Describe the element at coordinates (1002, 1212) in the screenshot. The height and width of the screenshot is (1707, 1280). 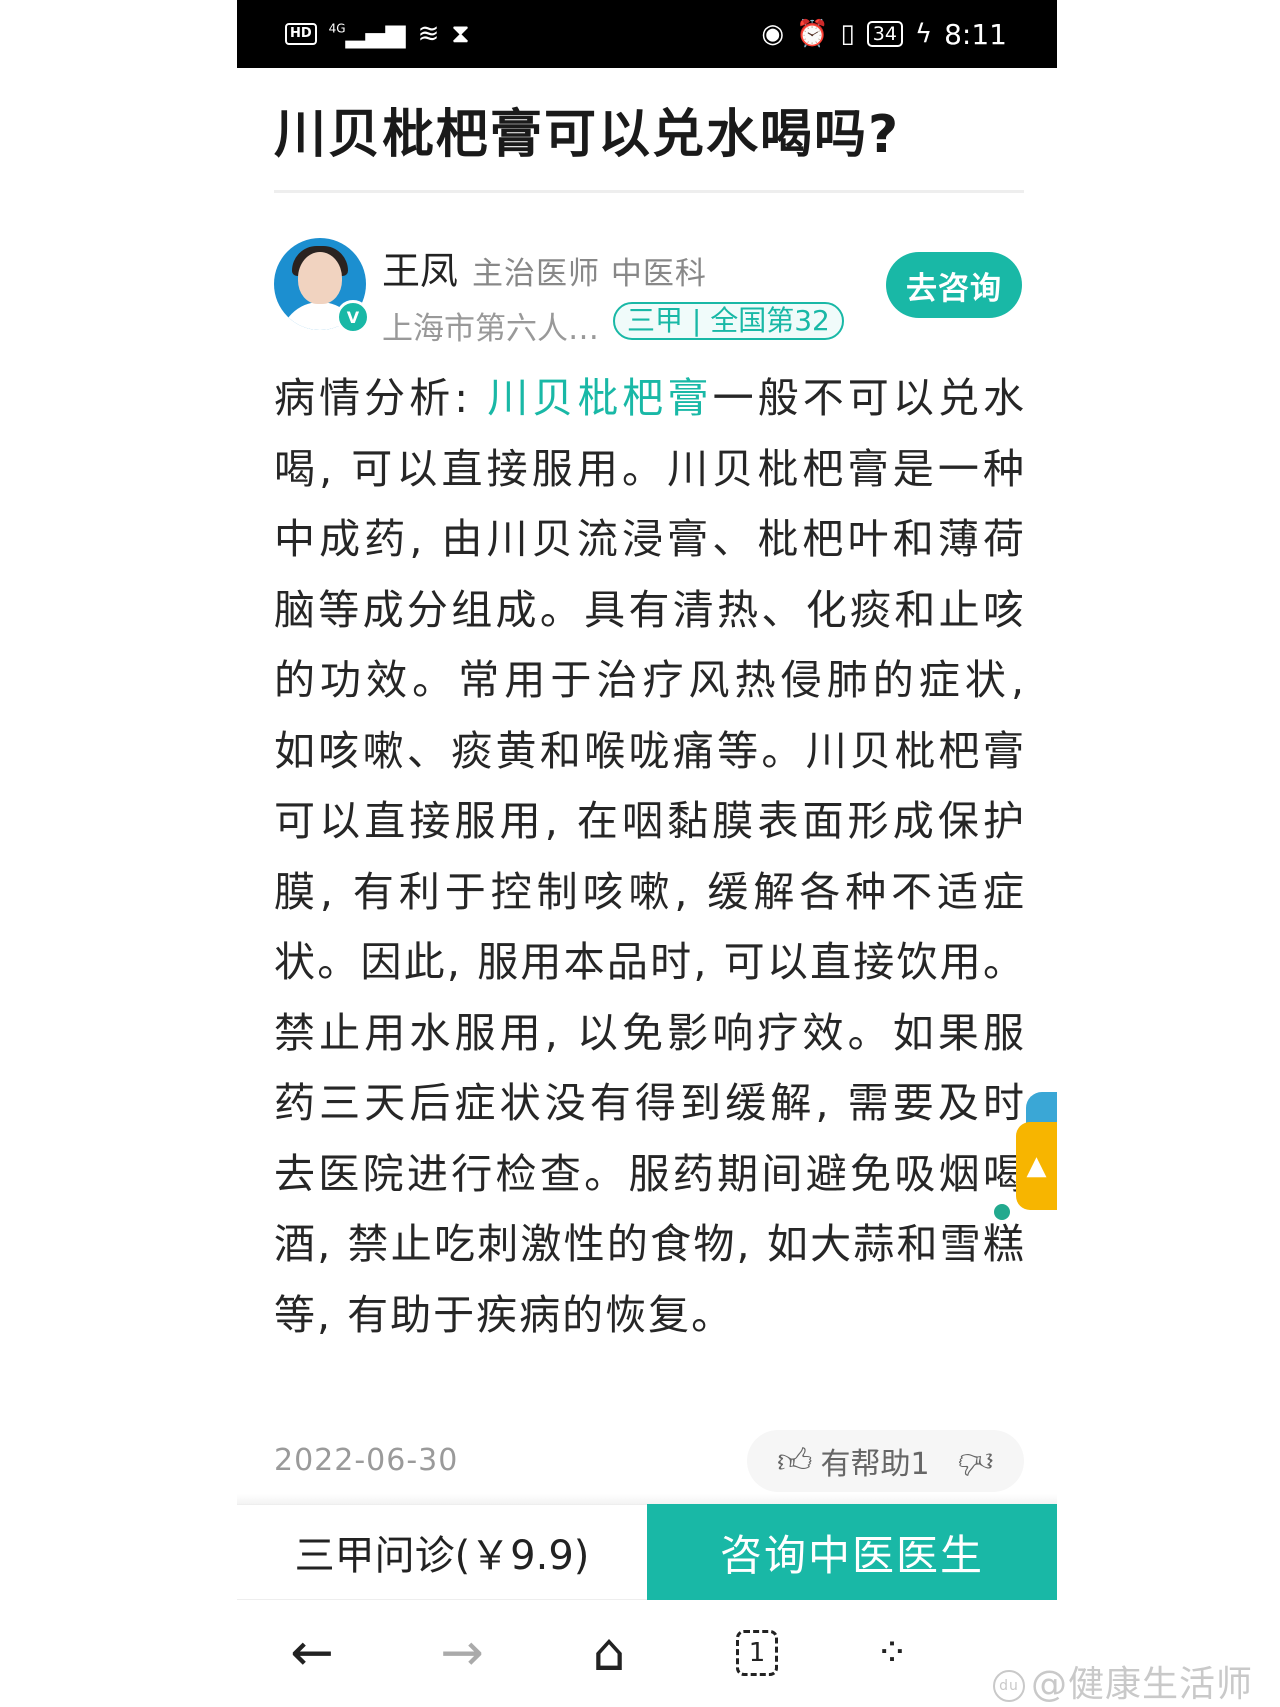
I see `widget-dot` at that location.